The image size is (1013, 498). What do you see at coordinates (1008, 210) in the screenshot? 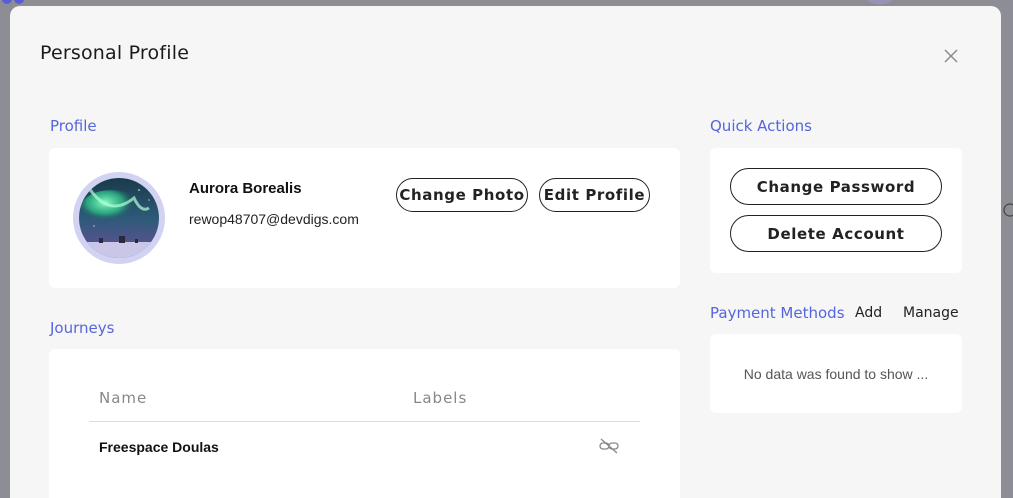
I see `background-help-icon` at bounding box center [1008, 210].